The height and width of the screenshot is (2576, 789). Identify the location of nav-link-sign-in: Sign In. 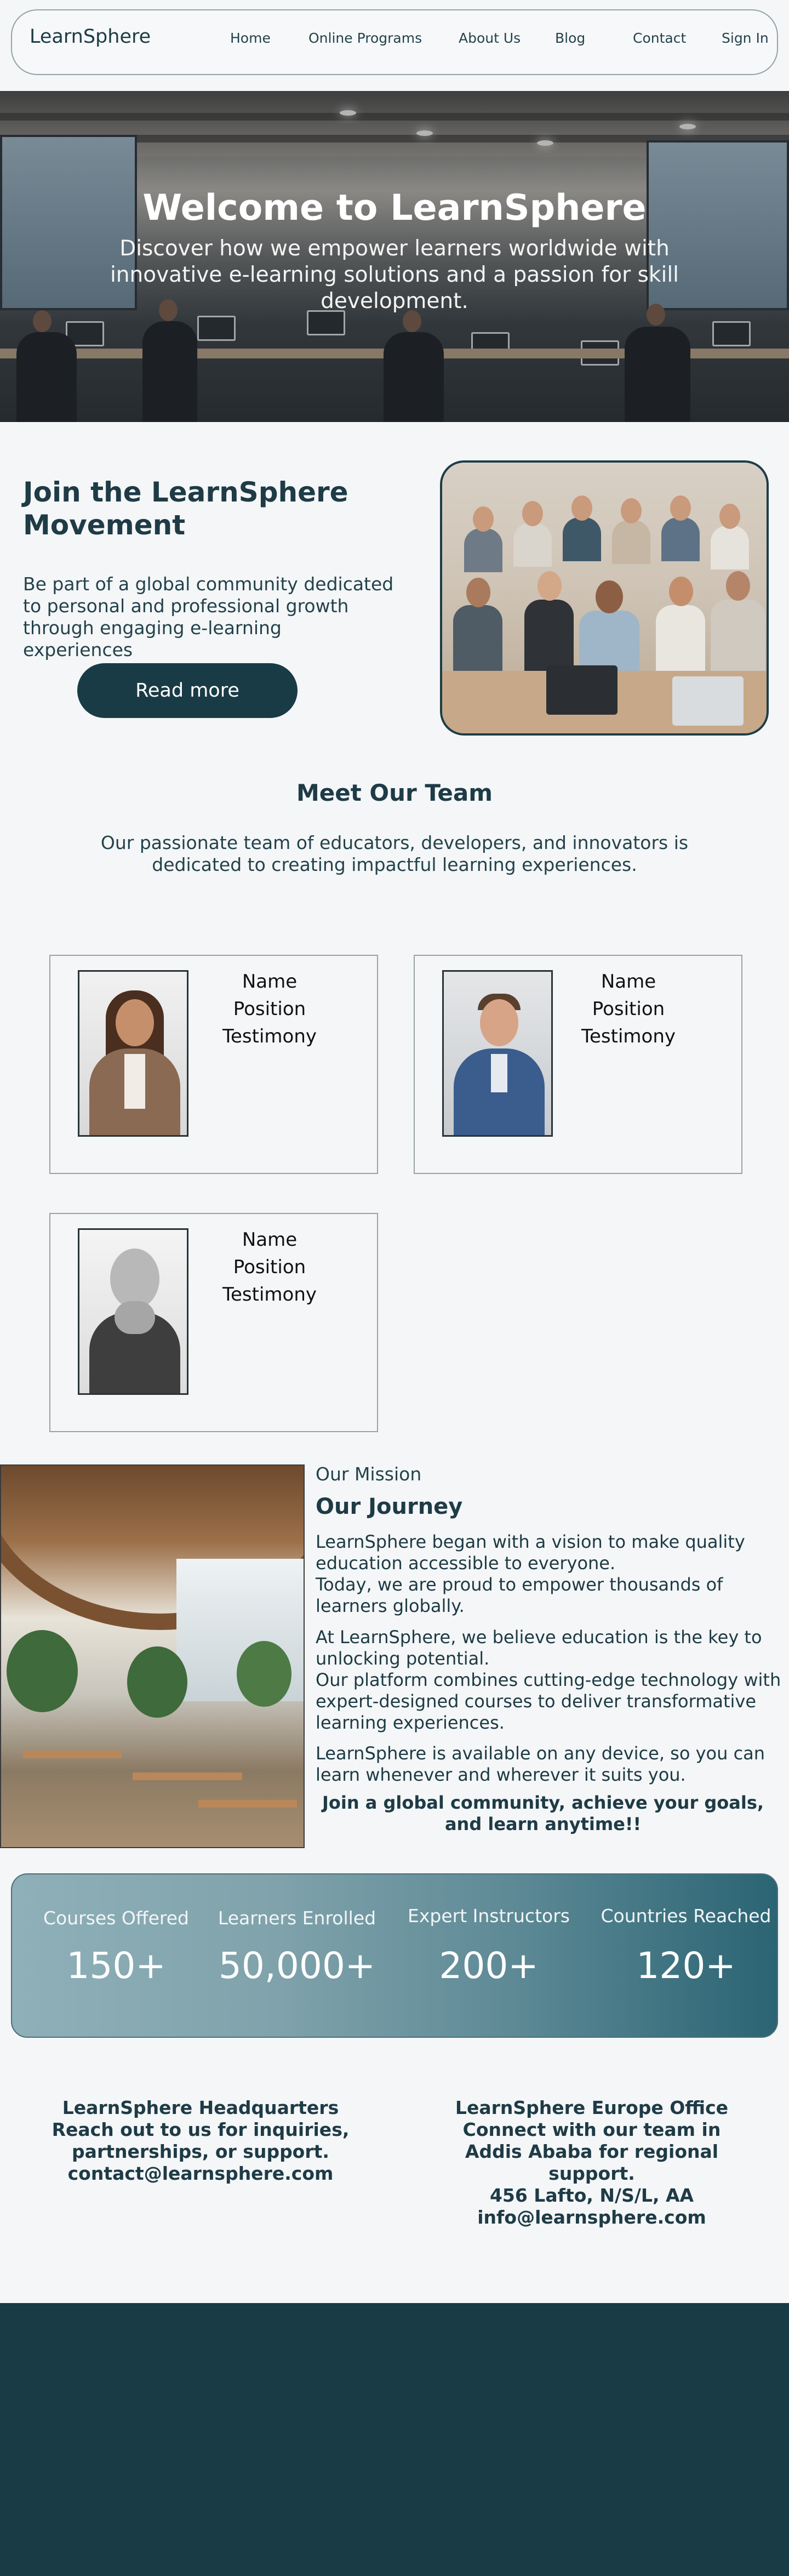
(746, 38).